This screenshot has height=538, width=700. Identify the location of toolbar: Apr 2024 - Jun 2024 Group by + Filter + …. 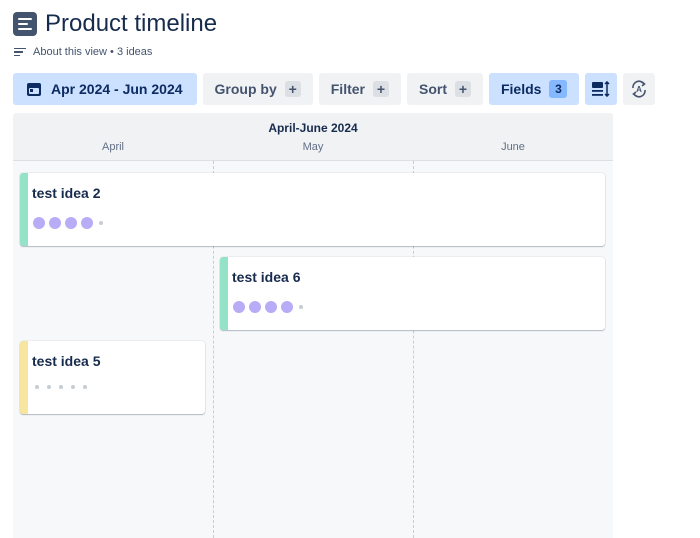
(334, 89).